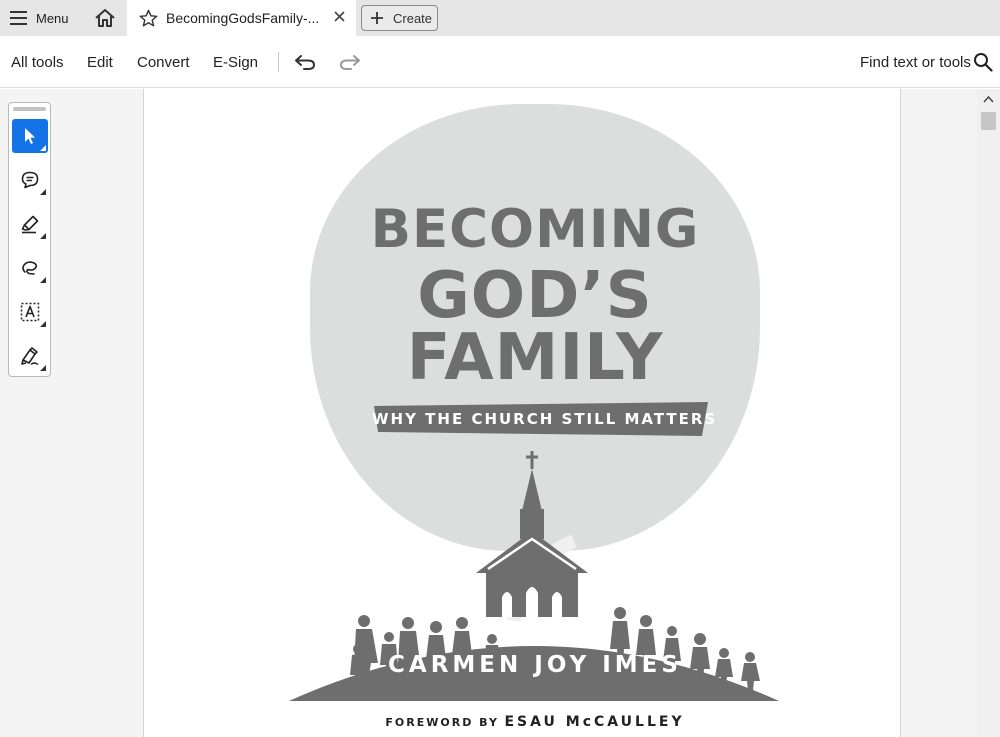 The height and width of the screenshot is (737, 1000). What do you see at coordinates (350, 62) in the screenshot?
I see `redo-icon` at bounding box center [350, 62].